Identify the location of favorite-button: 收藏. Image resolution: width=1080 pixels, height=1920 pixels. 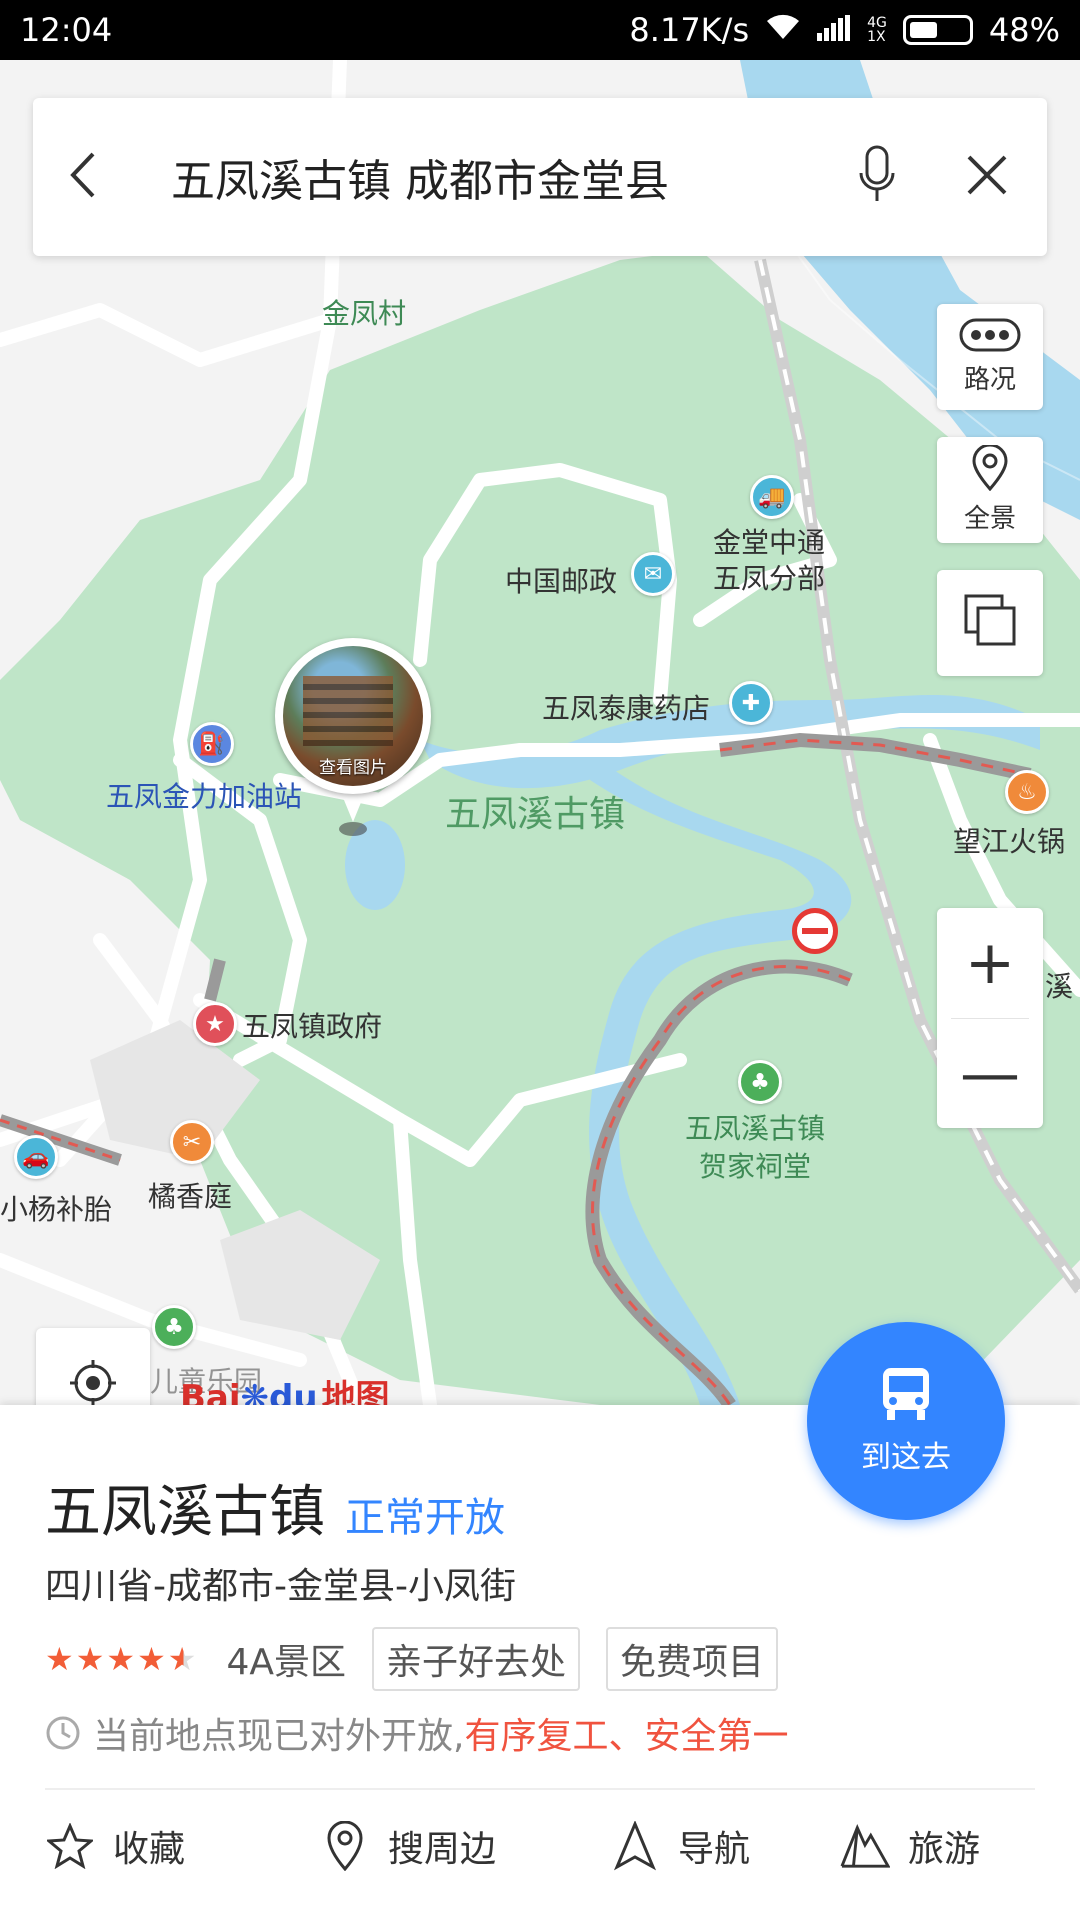
(182, 1846).